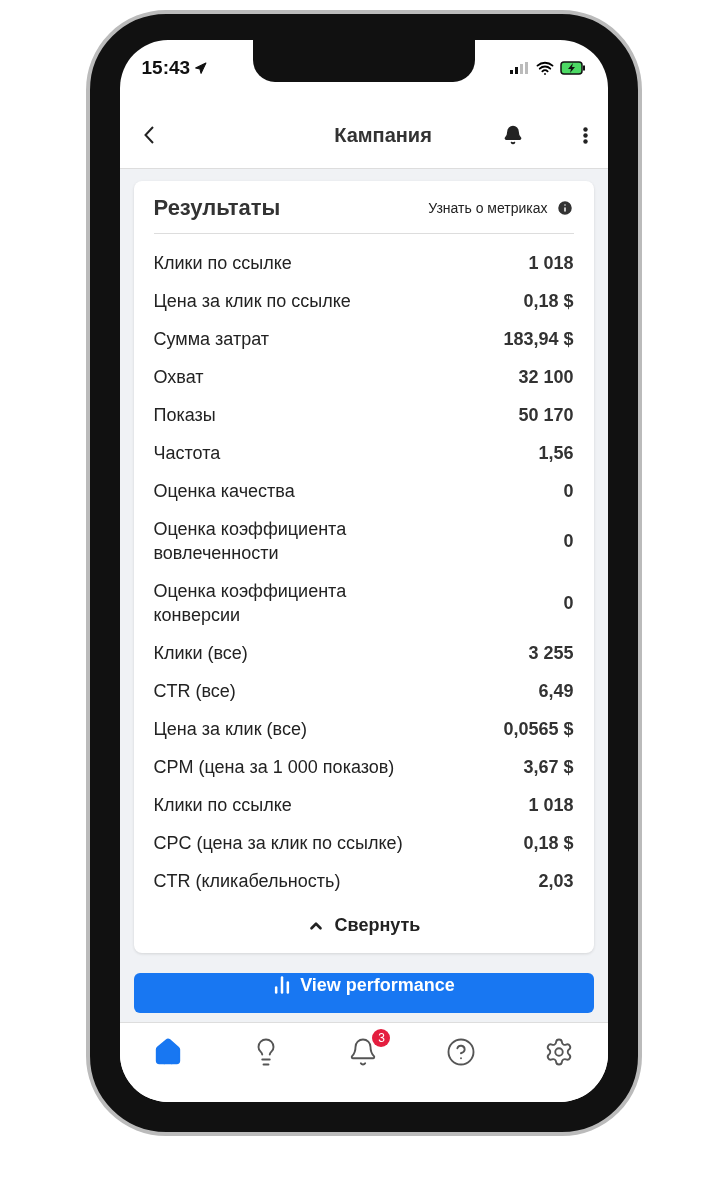 Image resolution: width=727 pixels, height=1200 pixels. What do you see at coordinates (381, 1038) in the screenshot?
I see `notification-badge: 3` at bounding box center [381, 1038].